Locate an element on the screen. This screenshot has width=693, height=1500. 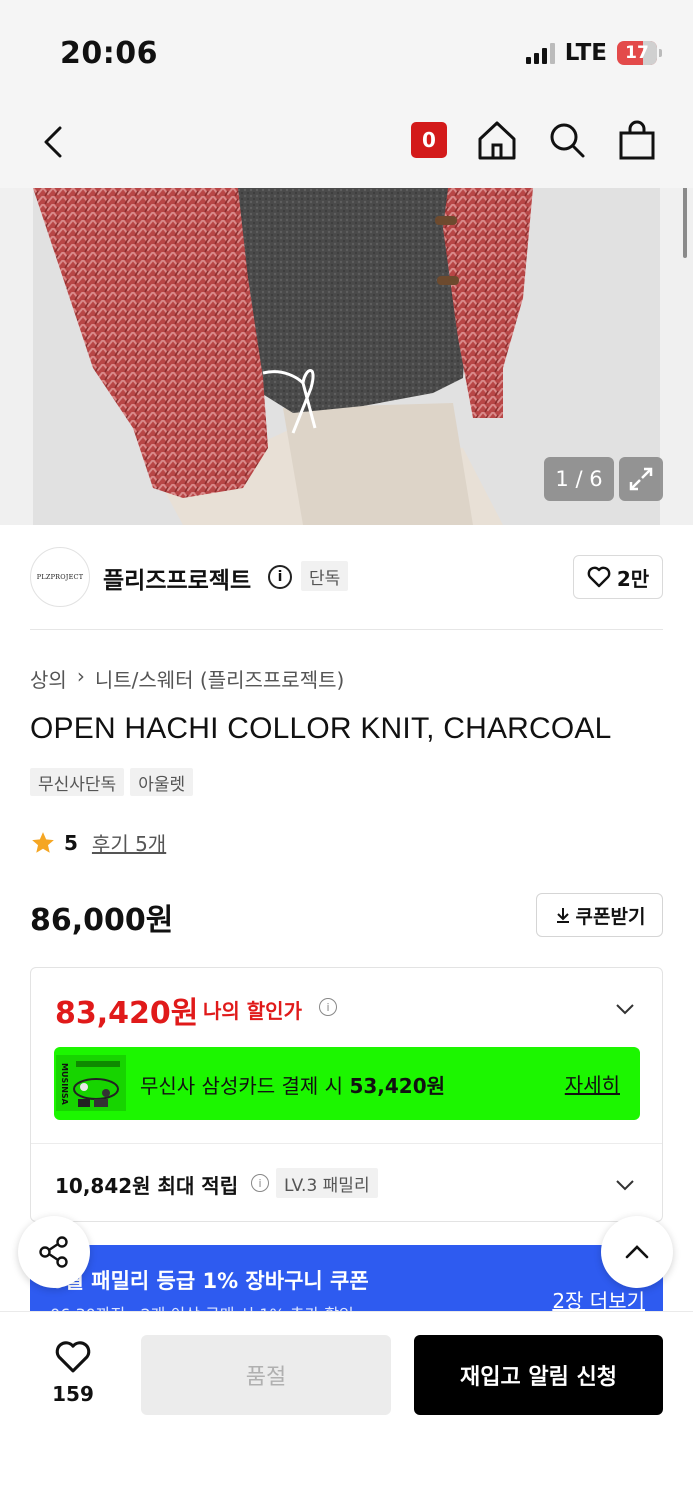
box-divider is located at coordinates (346, 1143).